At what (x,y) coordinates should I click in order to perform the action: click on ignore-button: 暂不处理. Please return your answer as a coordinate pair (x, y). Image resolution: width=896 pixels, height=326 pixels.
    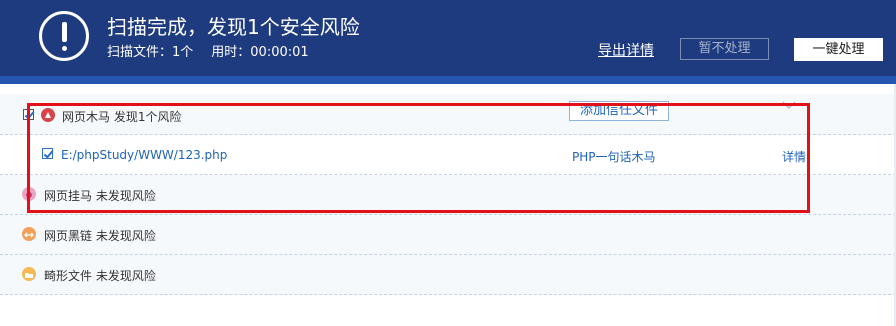
    Looking at the image, I should click on (724, 49).